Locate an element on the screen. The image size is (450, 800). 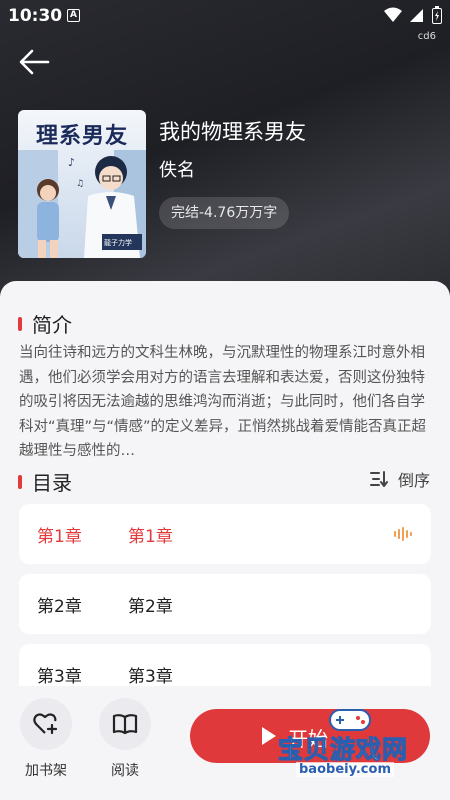
arrow-left-icon is located at coordinates (34, 62).